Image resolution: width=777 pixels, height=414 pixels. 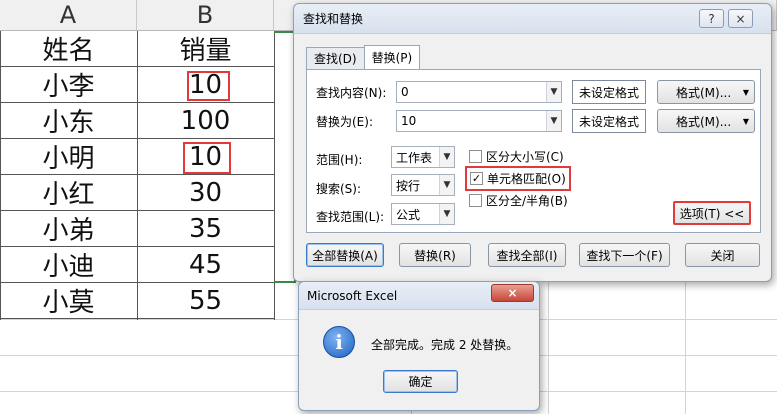 I want to click on options-button: 选项(T) <<, so click(x=712, y=213).